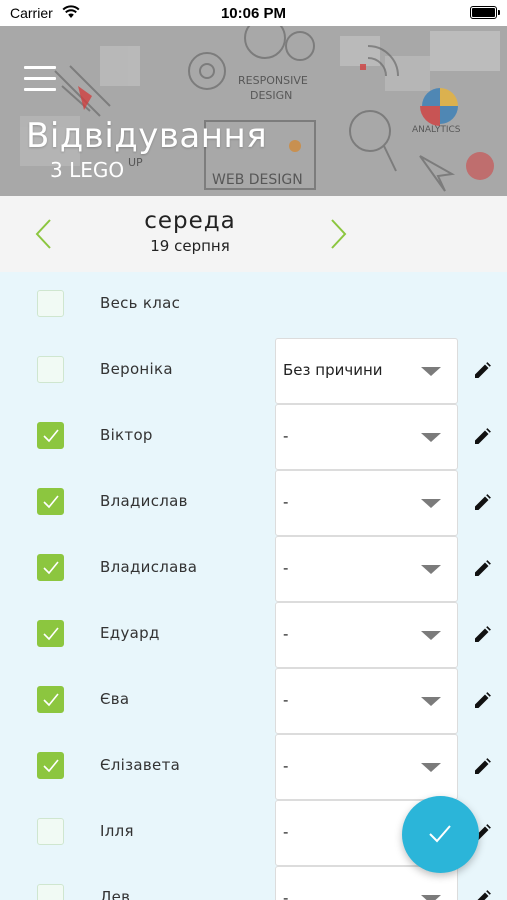 The image size is (507, 900). What do you see at coordinates (40, 79) in the screenshot?
I see `hamburger-icon` at bounding box center [40, 79].